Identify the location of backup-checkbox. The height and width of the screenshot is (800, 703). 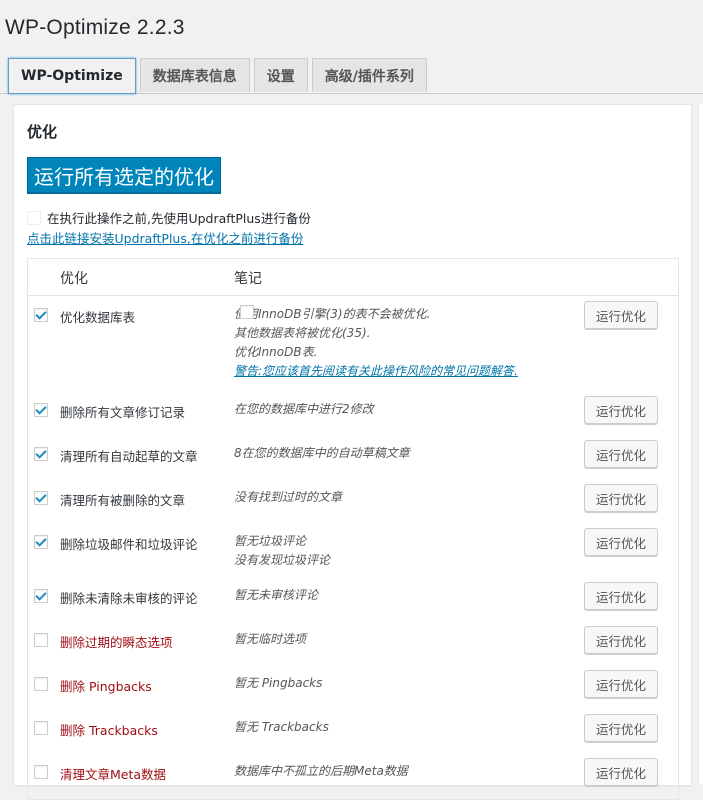
(34, 217).